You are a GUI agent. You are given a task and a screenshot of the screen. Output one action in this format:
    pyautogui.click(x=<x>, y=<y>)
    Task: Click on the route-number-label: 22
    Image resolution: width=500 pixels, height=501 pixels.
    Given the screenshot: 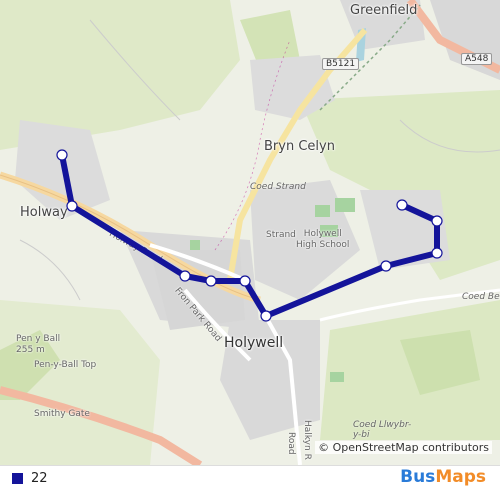 What is the action you would take?
    pyautogui.click(x=39, y=478)
    